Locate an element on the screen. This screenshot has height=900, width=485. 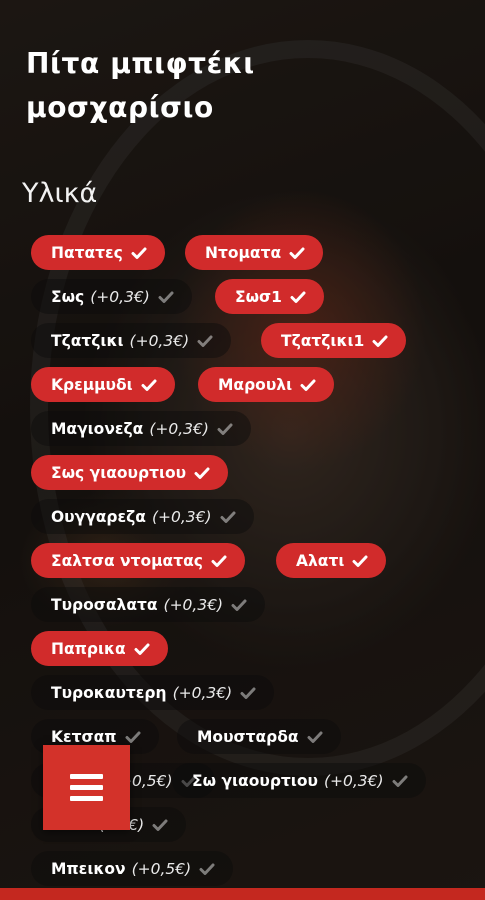
ingredient-chip: Τυροσαλατα (+0,3€) is located at coordinates (148, 604).